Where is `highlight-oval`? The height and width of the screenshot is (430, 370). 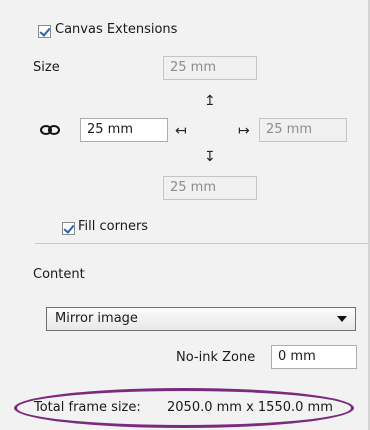
highlight-oval is located at coordinates (184, 408).